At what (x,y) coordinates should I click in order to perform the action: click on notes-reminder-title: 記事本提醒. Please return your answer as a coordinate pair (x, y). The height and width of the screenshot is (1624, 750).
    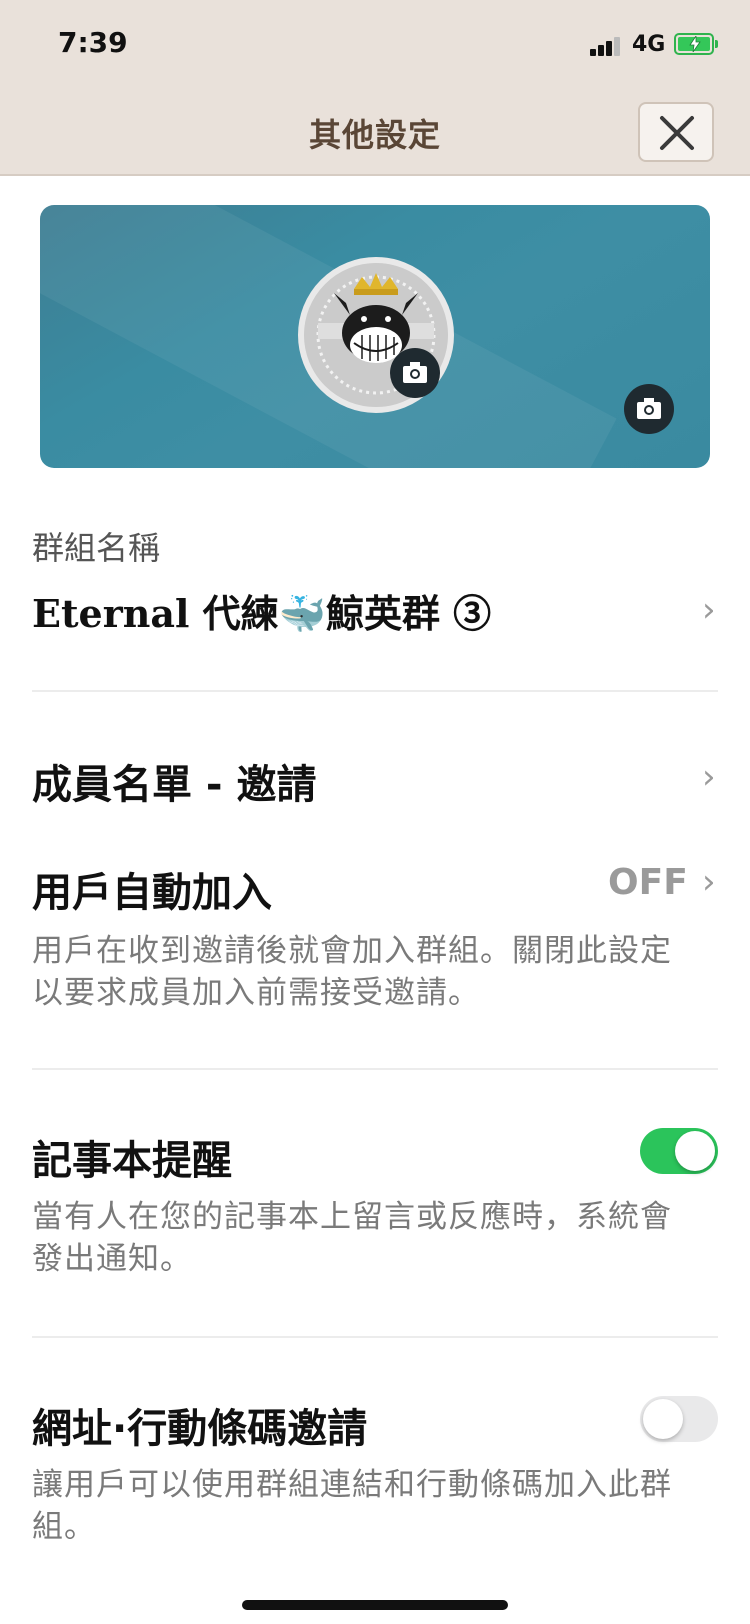
    Looking at the image, I should click on (132, 1161).